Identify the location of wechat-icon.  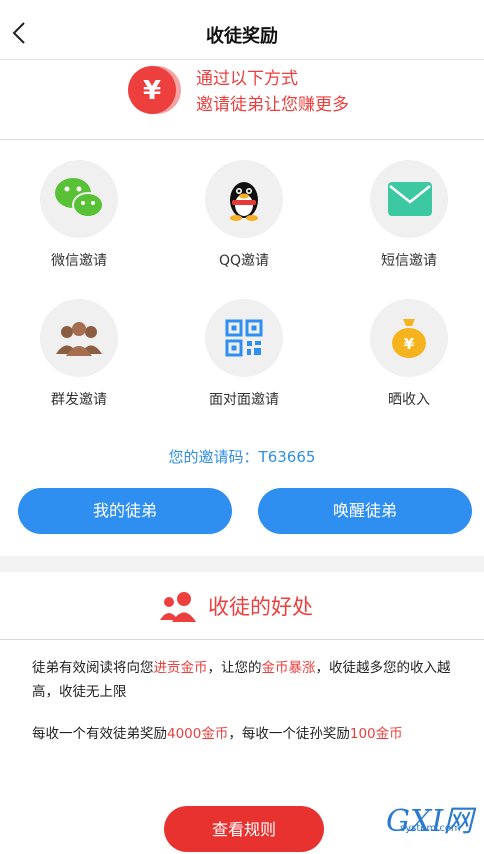
(79, 199).